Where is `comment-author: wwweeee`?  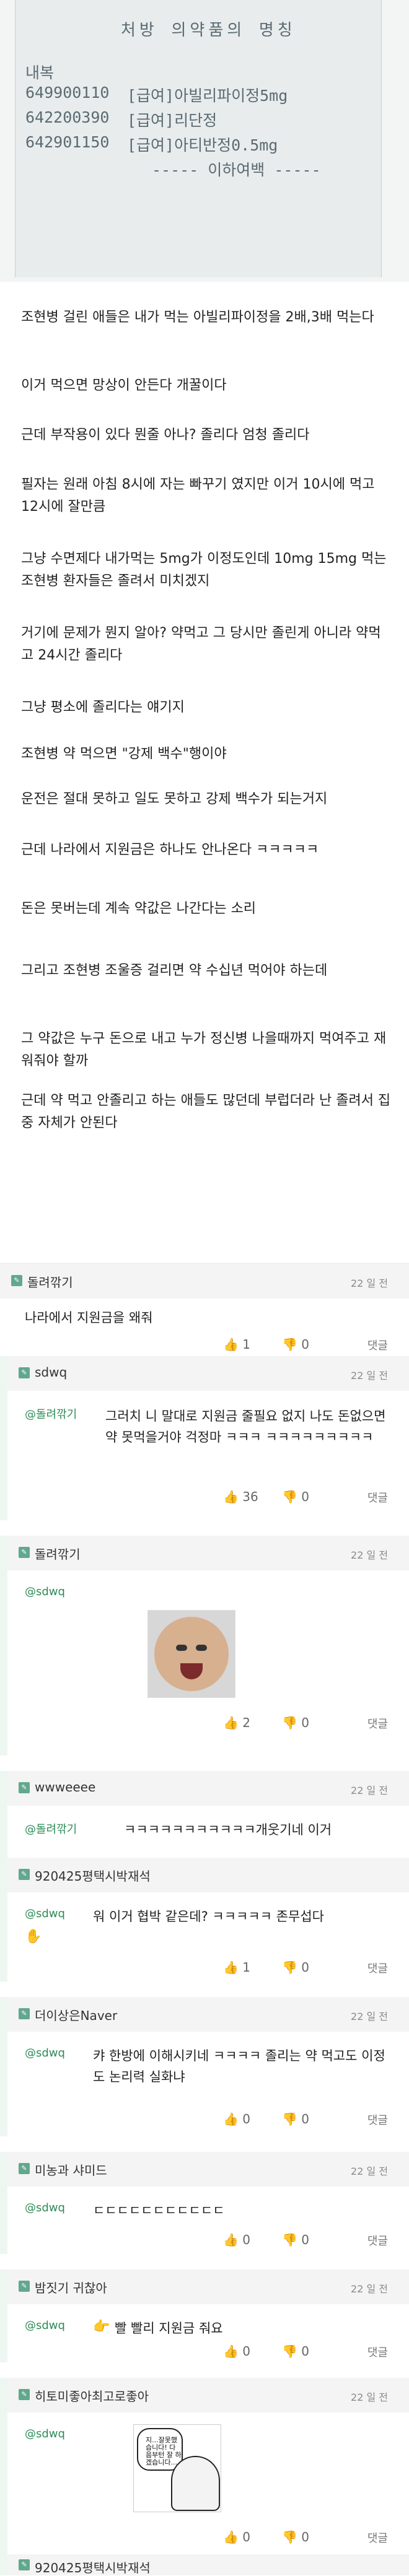
comment-author: wwweeee is located at coordinates (65, 1787).